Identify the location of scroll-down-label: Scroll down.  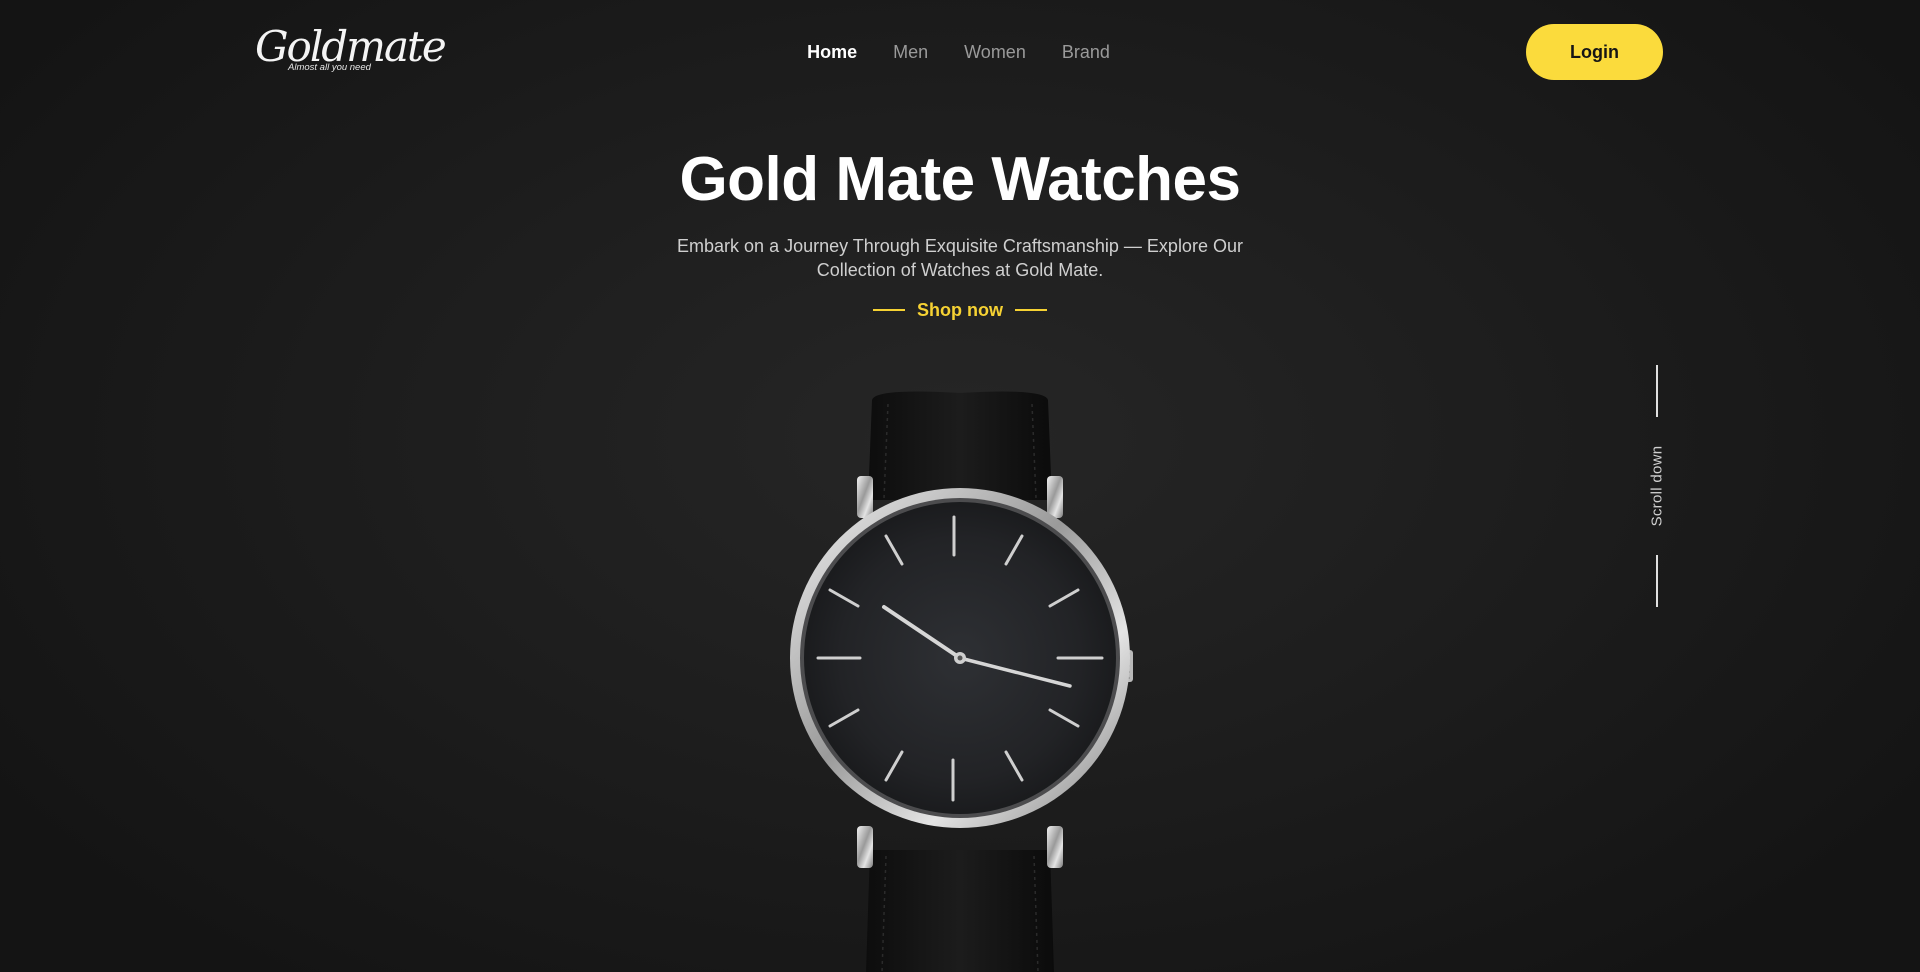
(1657, 486).